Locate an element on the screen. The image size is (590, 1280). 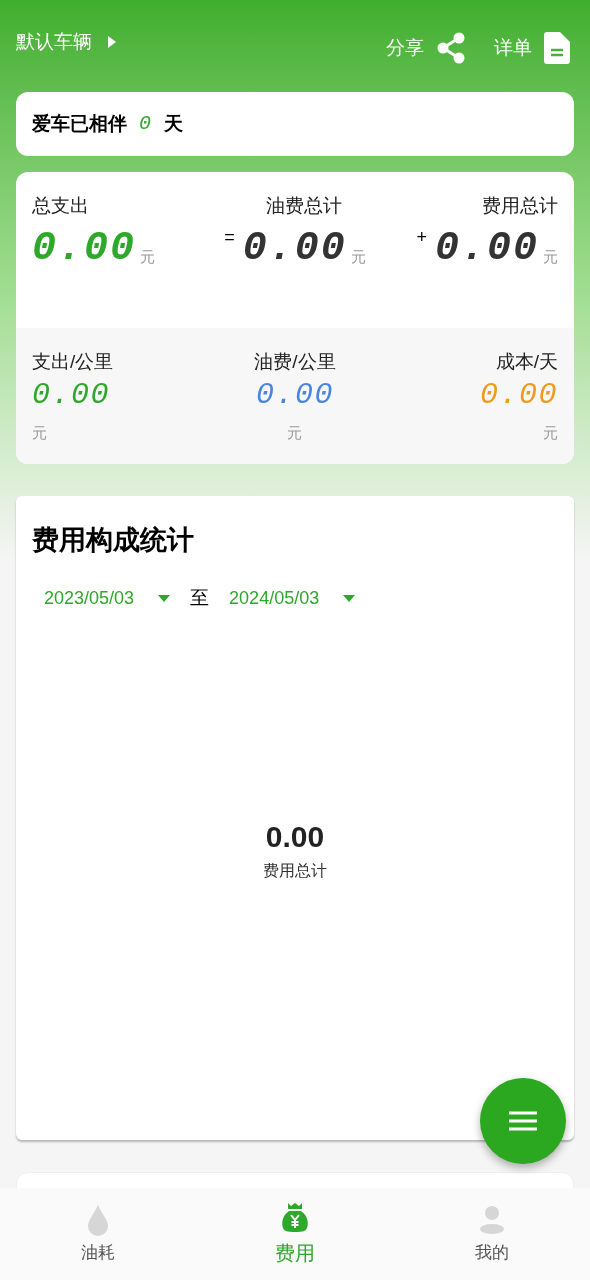
nav-tab: 费用 is located at coordinates (295, 1234).